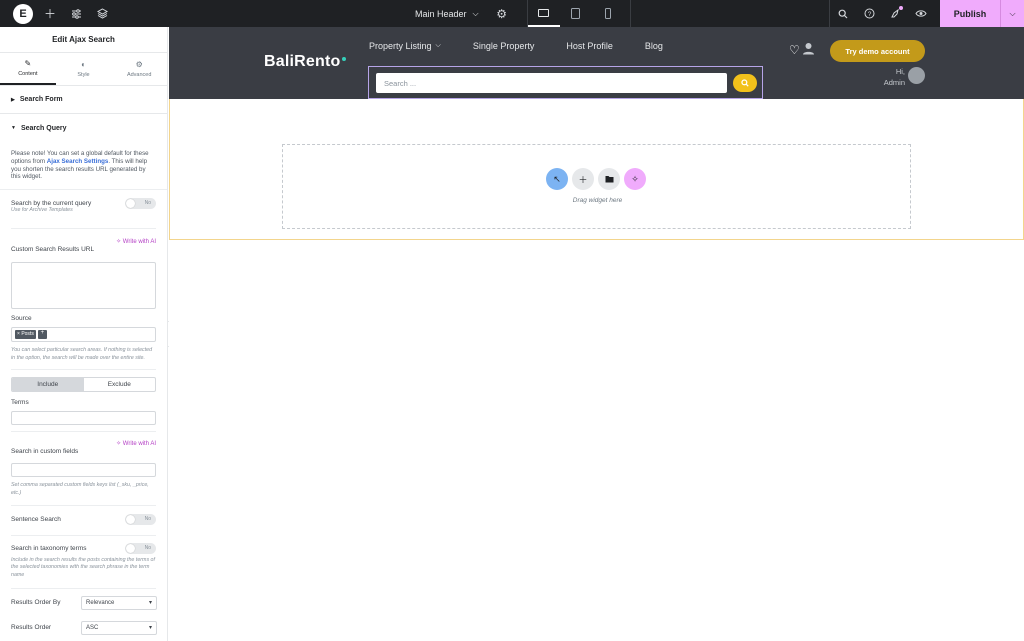  I want to click on publish-button-group: Publish ⌵, so click(982, 13).